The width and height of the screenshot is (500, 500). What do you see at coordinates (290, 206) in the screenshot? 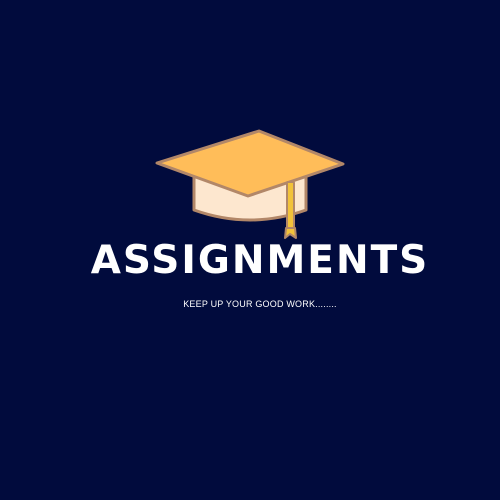
I see `tassel-cord` at bounding box center [290, 206].